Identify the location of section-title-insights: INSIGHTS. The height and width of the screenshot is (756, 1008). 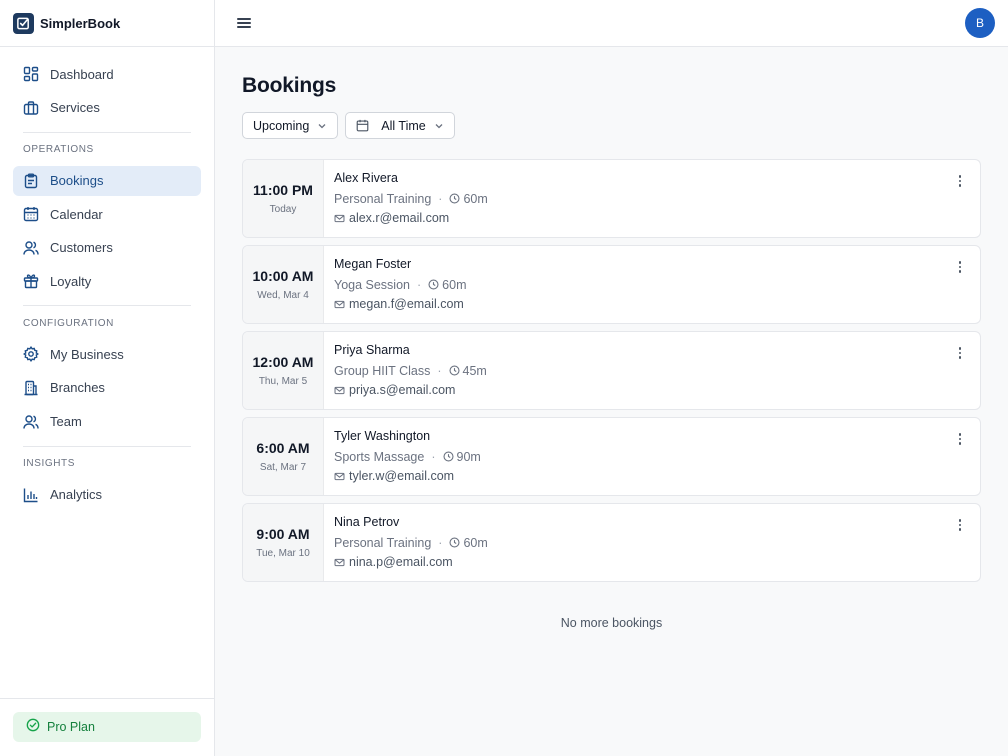
(49, 464).